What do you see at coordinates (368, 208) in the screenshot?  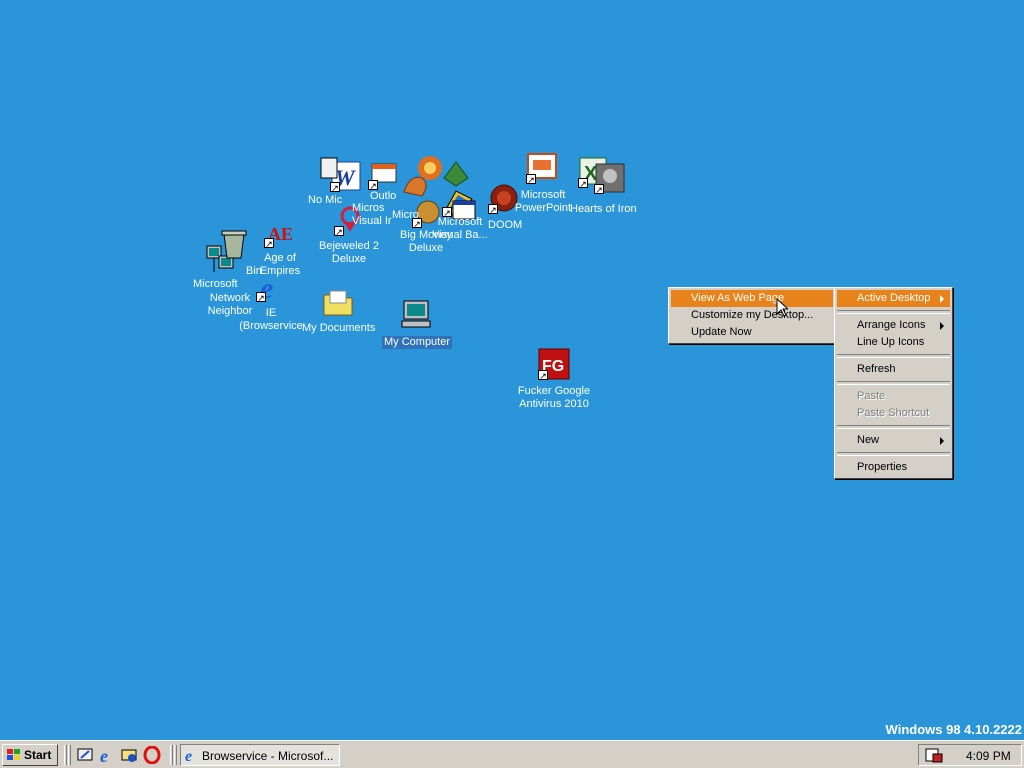 I see `overlap-label-2: Micros` at bounding box center [368, 208].